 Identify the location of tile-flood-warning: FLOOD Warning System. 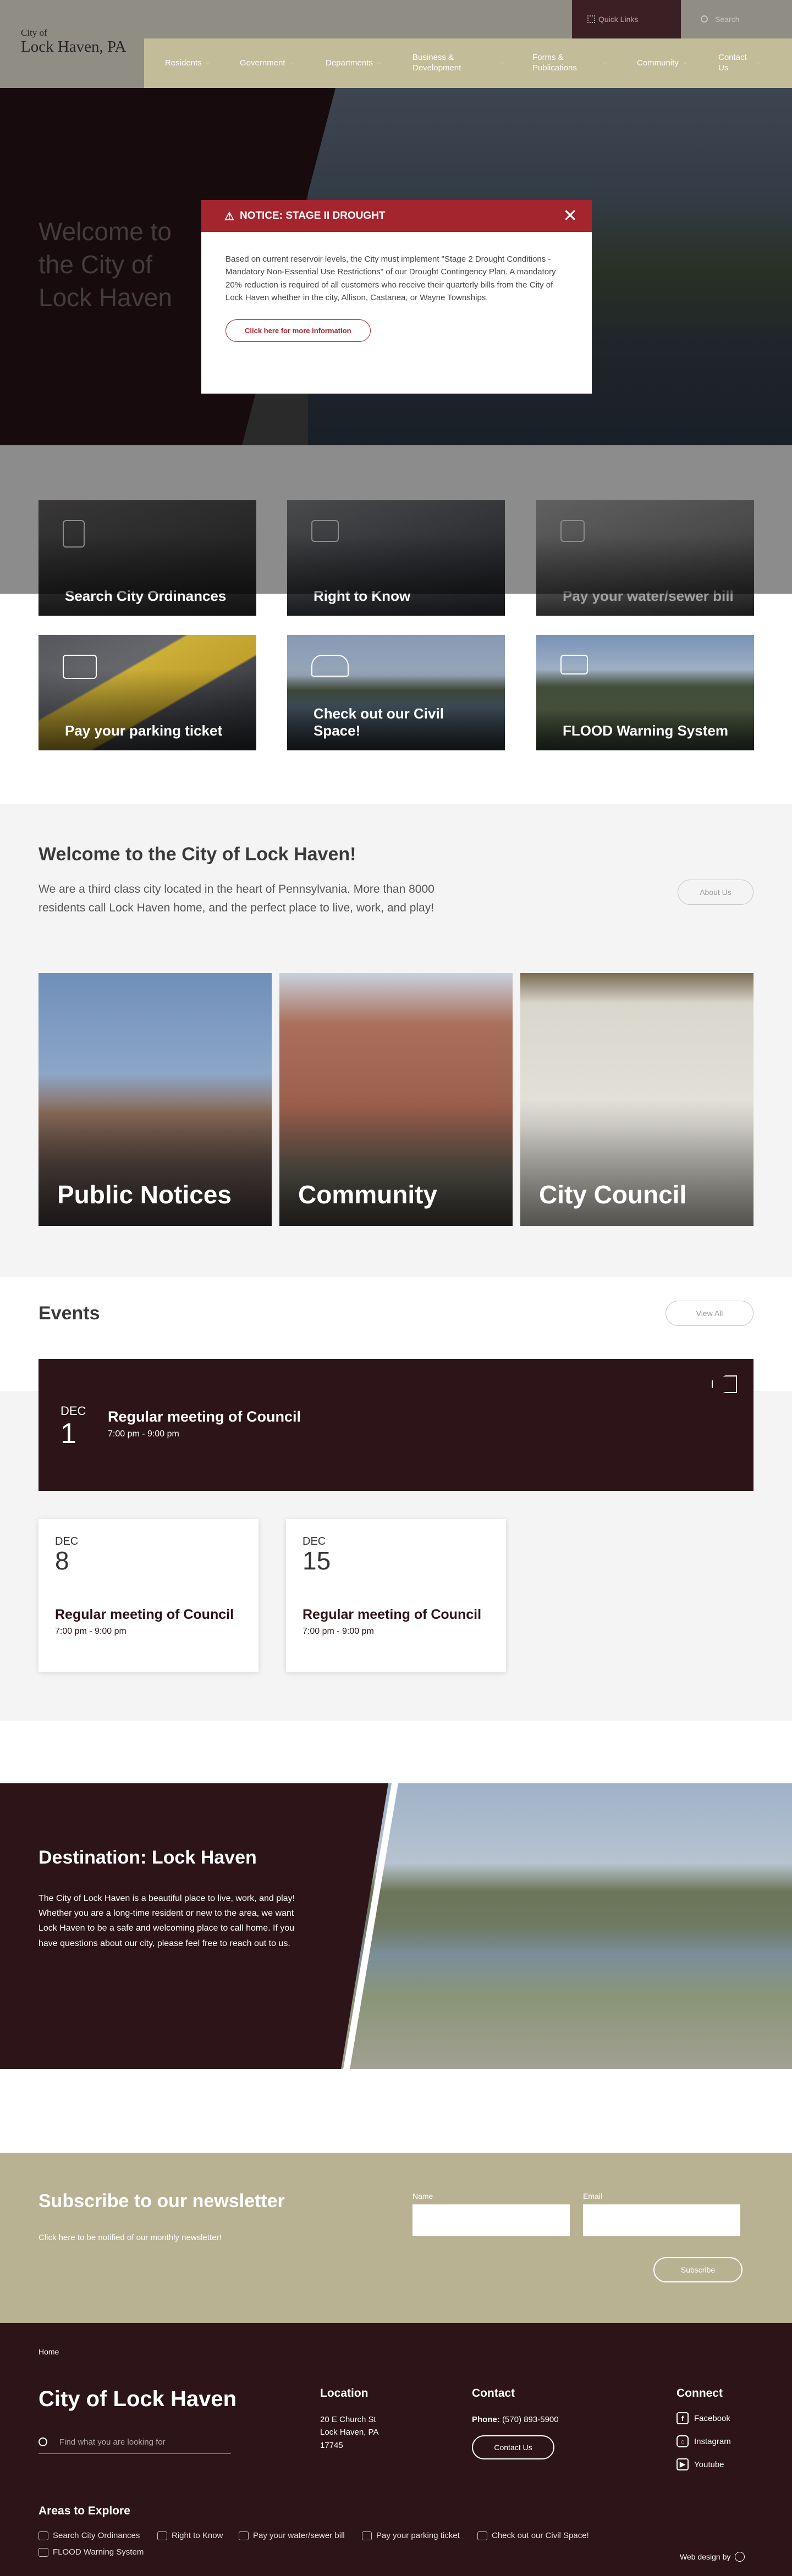
(645, 692).